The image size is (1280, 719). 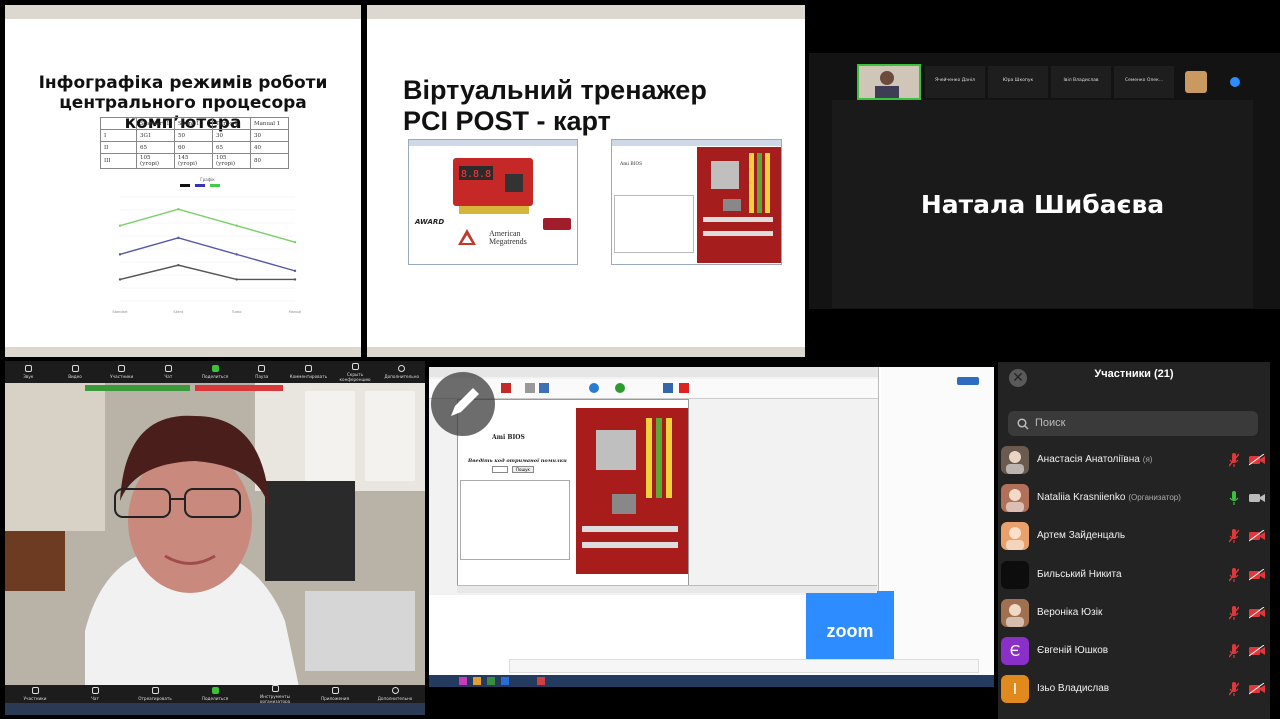 I want to click on search-button: Пошук, so click(x=523, y=469).